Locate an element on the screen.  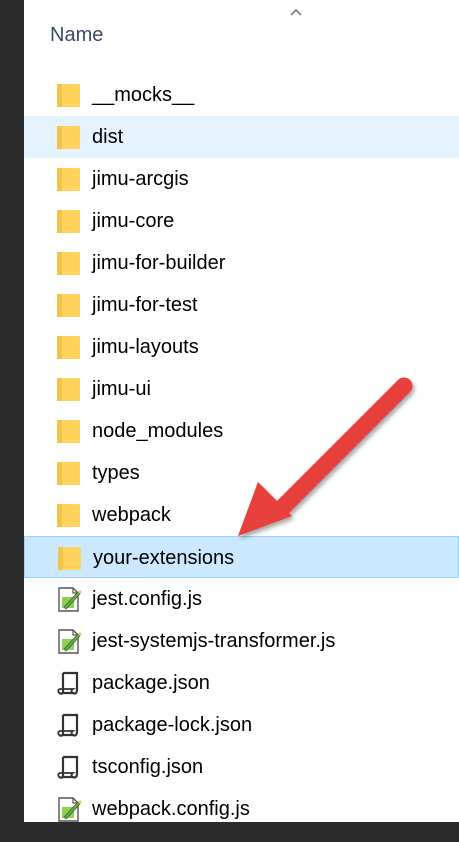
file-name: jimu-for-builder is located at coordinates (159, 263).